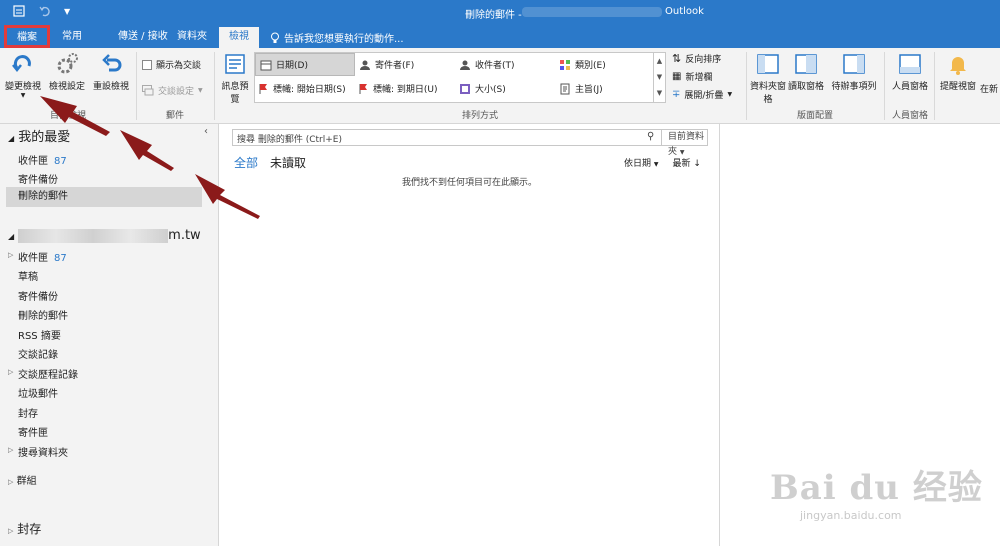  I want to click on favorites-header: ◢ 我的最愛, so click(39, 135).